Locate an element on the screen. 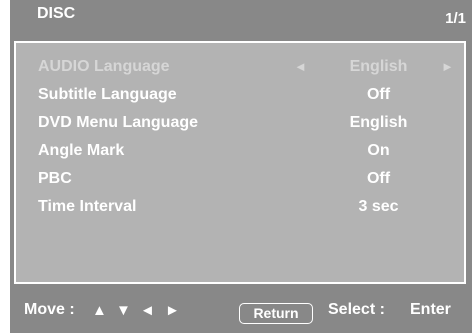  down-arrow-icon: ▼ is located at coordinates (123, 310).